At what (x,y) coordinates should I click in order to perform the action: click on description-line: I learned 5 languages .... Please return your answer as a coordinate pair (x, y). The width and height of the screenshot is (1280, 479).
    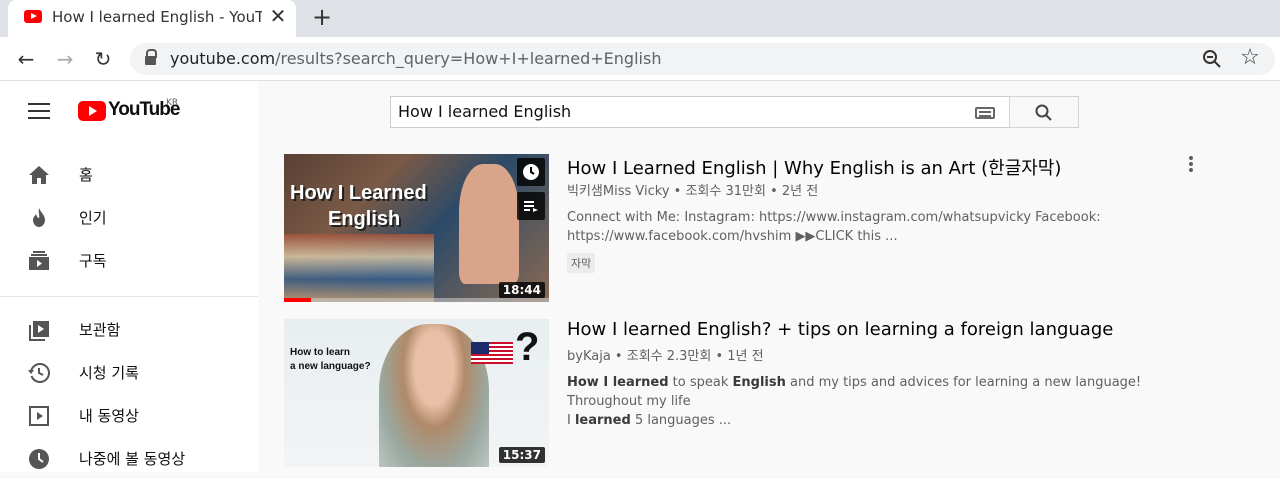
    Looking at the image, I should click on (892, 420).